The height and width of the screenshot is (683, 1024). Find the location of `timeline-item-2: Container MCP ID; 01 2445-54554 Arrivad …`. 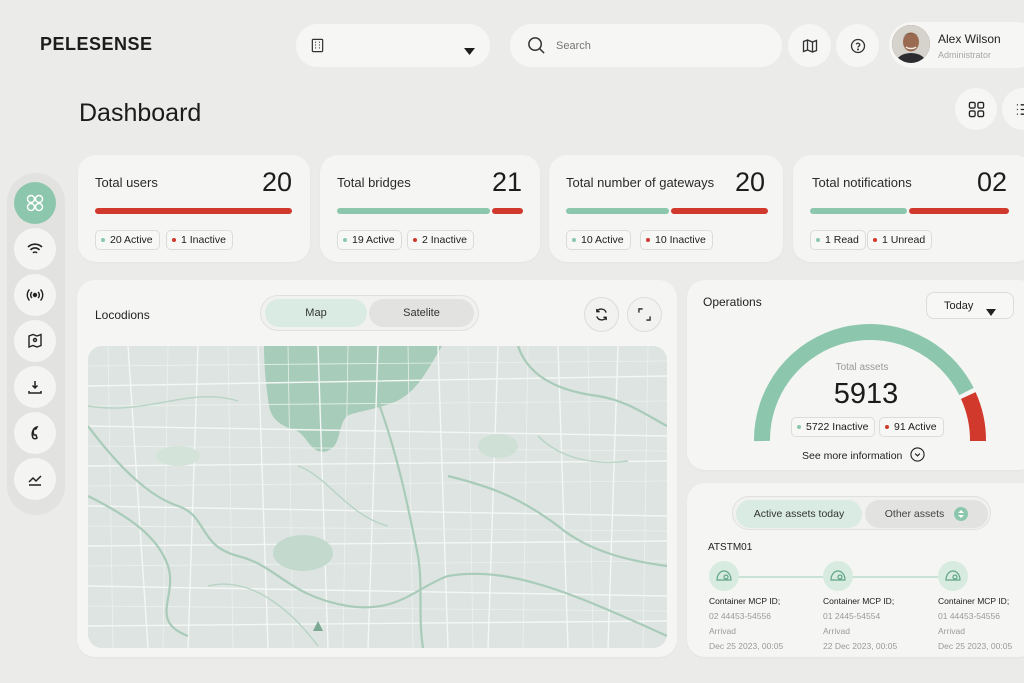

timeline-item-2: Container MCP ID; 01 2445-54554 Arrivad … is located at coordinates (860, 623).